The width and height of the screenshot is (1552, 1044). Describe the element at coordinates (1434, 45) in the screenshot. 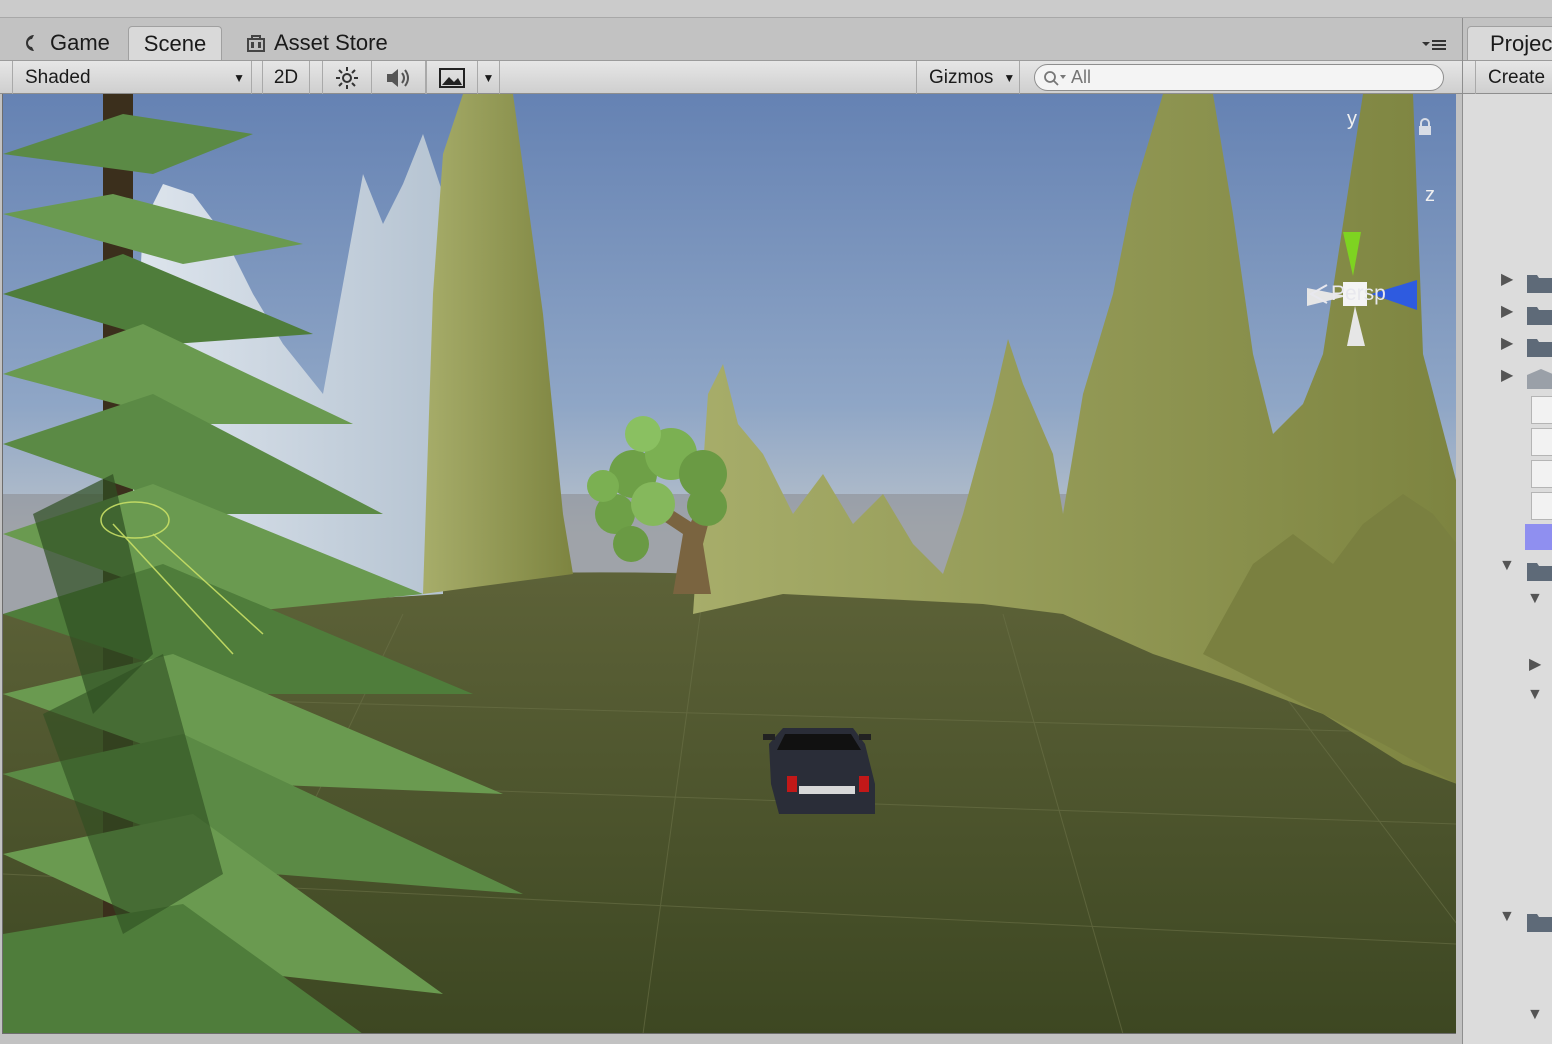

I see `tab-menu-icon` at that location.